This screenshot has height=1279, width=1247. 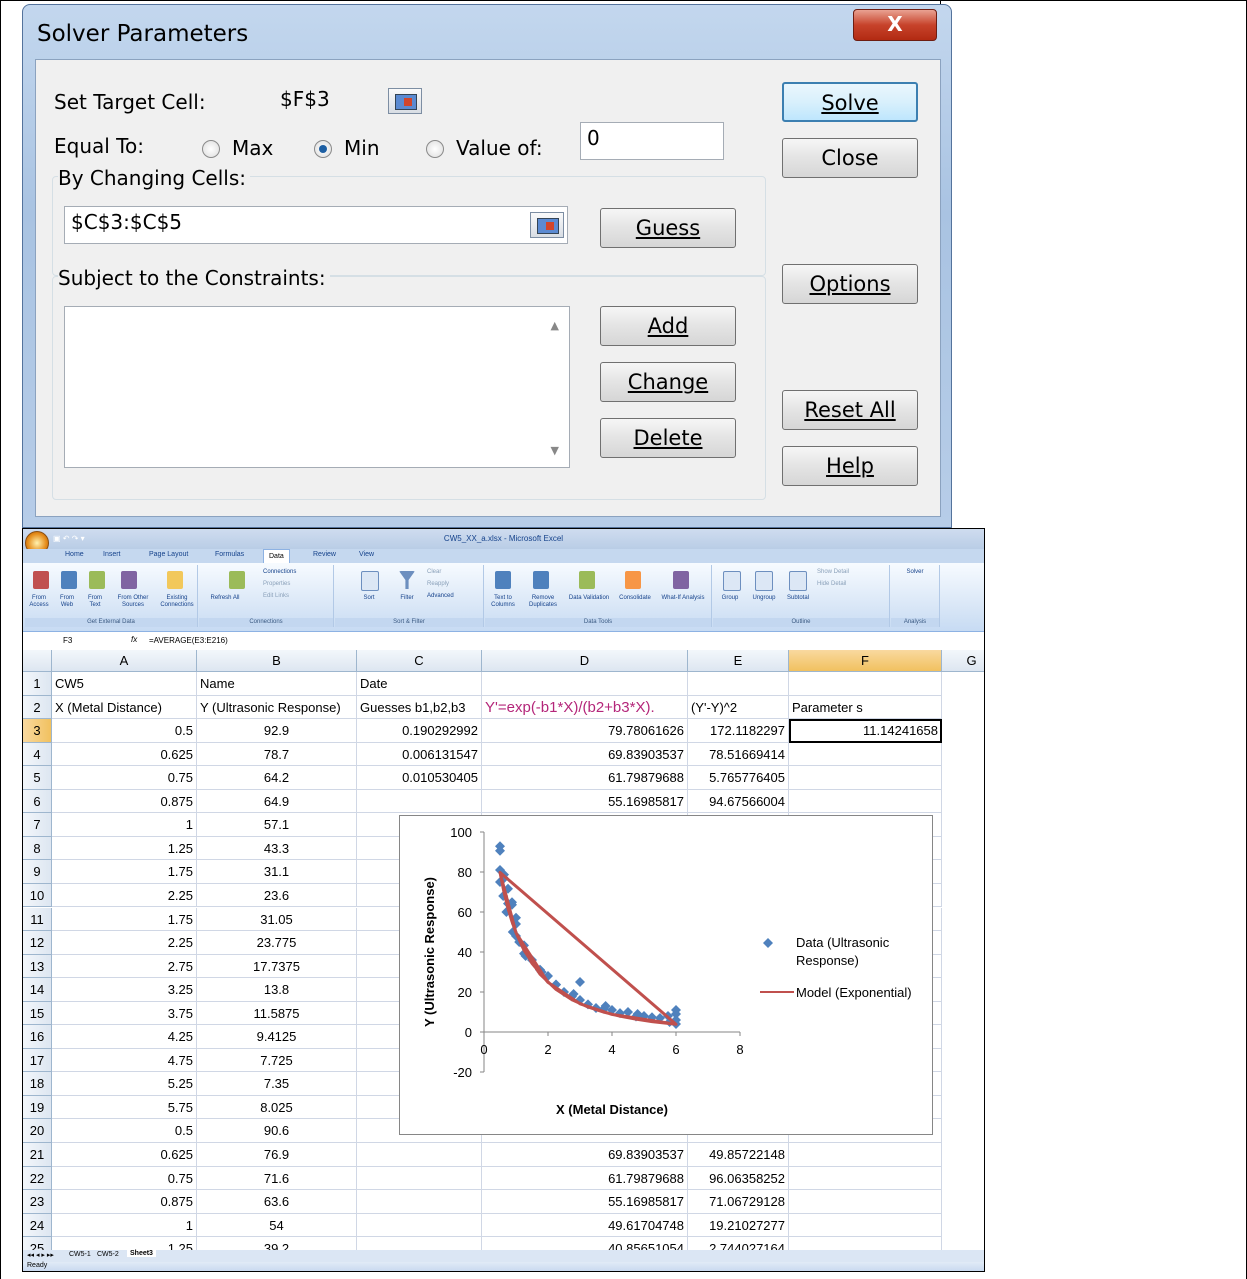 What do you see at coordinates (277, 1202) in the screenshot?
I see `cell-b23: 63.6` at bounding box center [277, 1202].